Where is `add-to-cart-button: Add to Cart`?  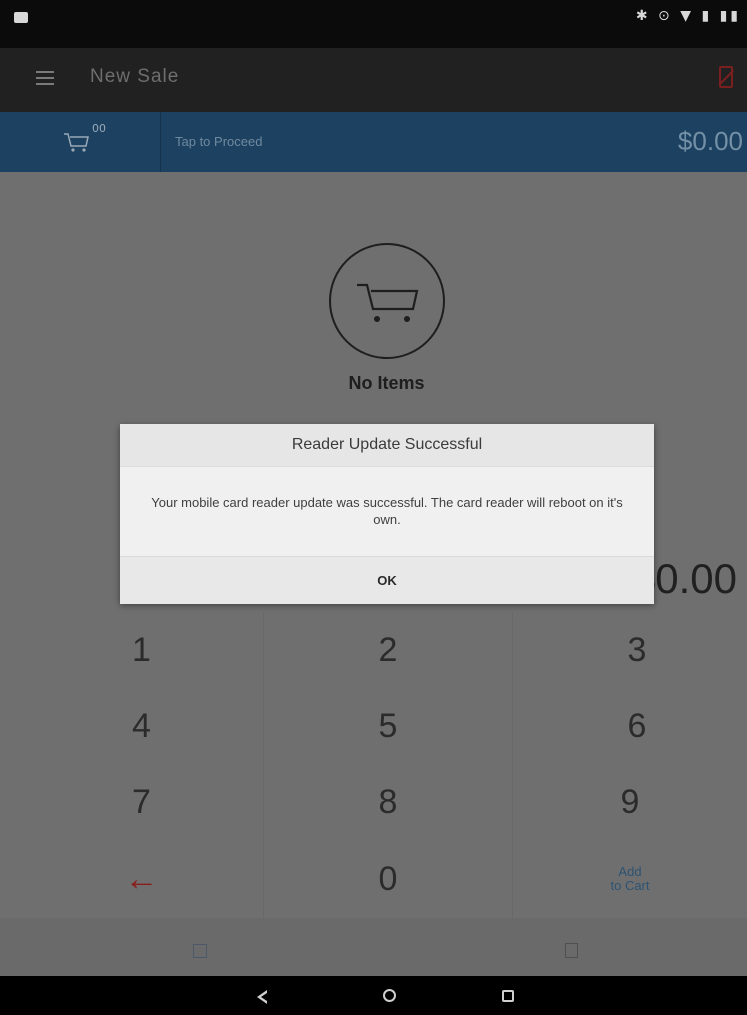 add-to-cart-button: Add to Cart is located at coordinates (630, 879).